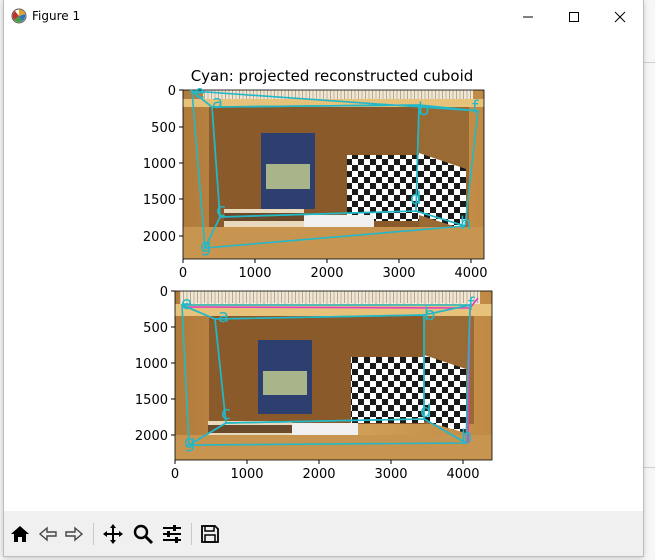  I want to click on home-icon, so click(20, 534).